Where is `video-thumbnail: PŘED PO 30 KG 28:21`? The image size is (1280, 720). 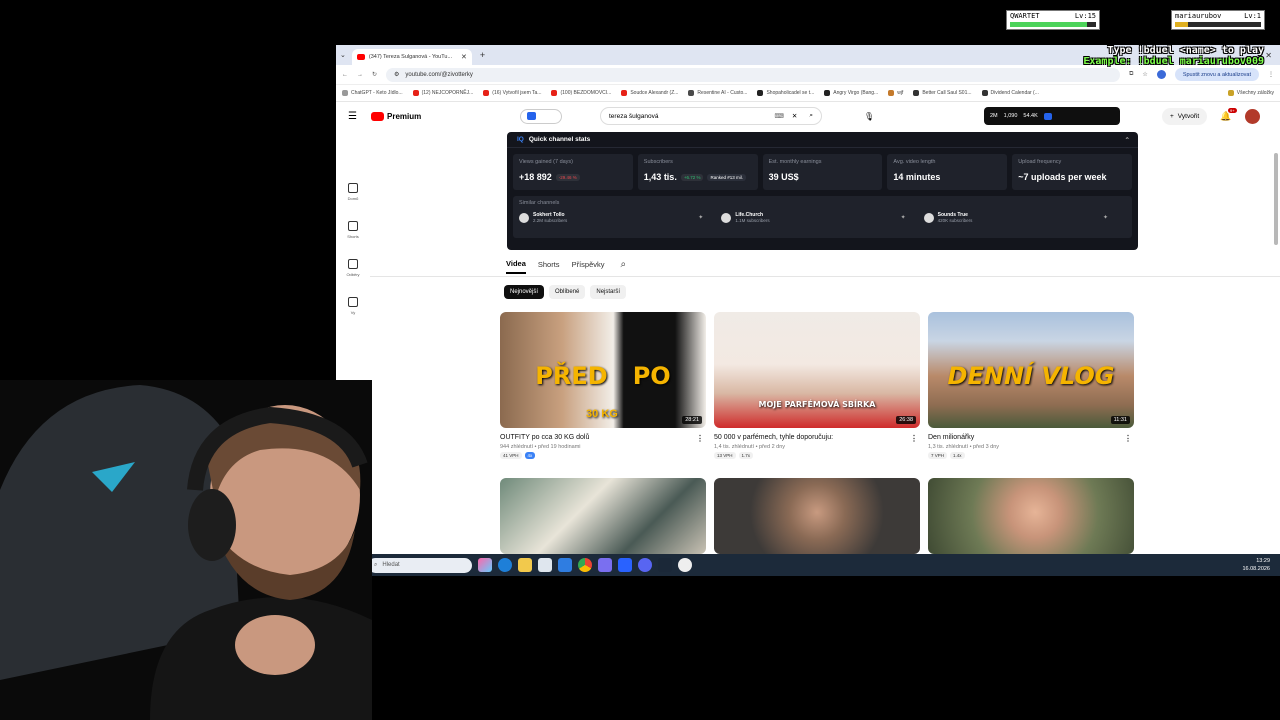 video-thumbnail: PŘED PO 30 KG 28:21 is located at coordinates (603, 370).